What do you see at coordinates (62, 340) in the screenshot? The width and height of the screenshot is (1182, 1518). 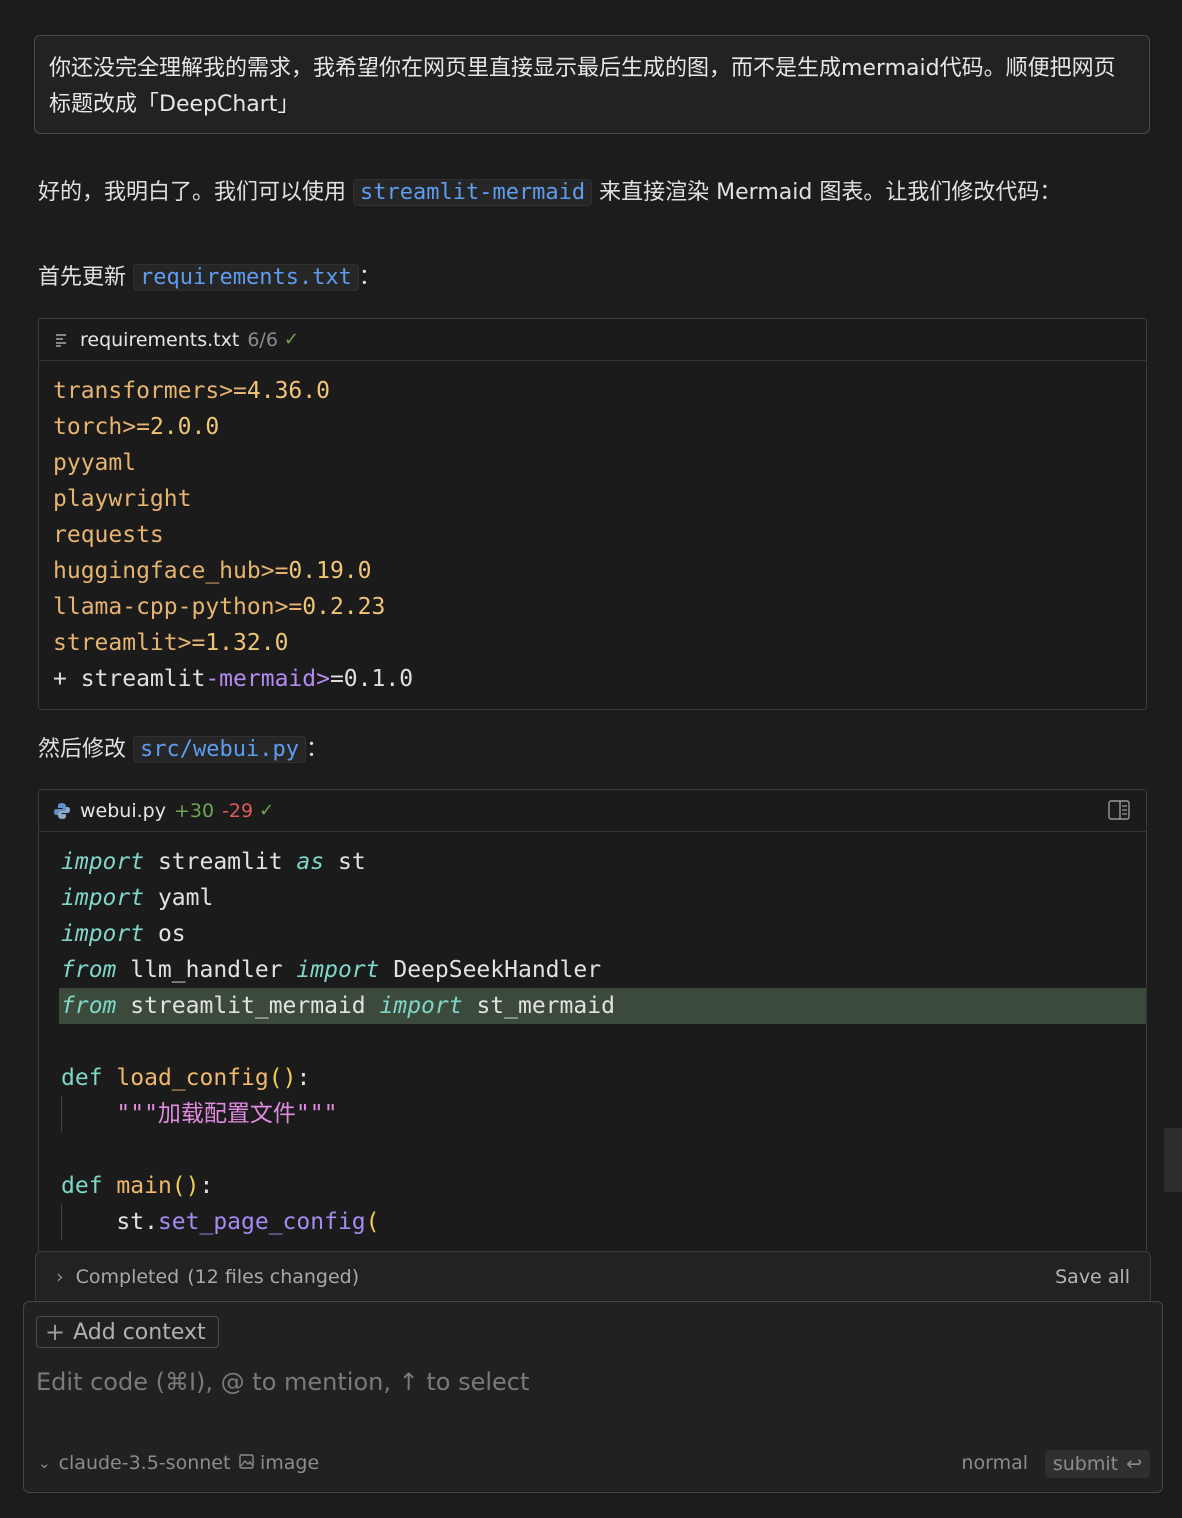 I see `text-file-icon` at bounding box center [62, 340].